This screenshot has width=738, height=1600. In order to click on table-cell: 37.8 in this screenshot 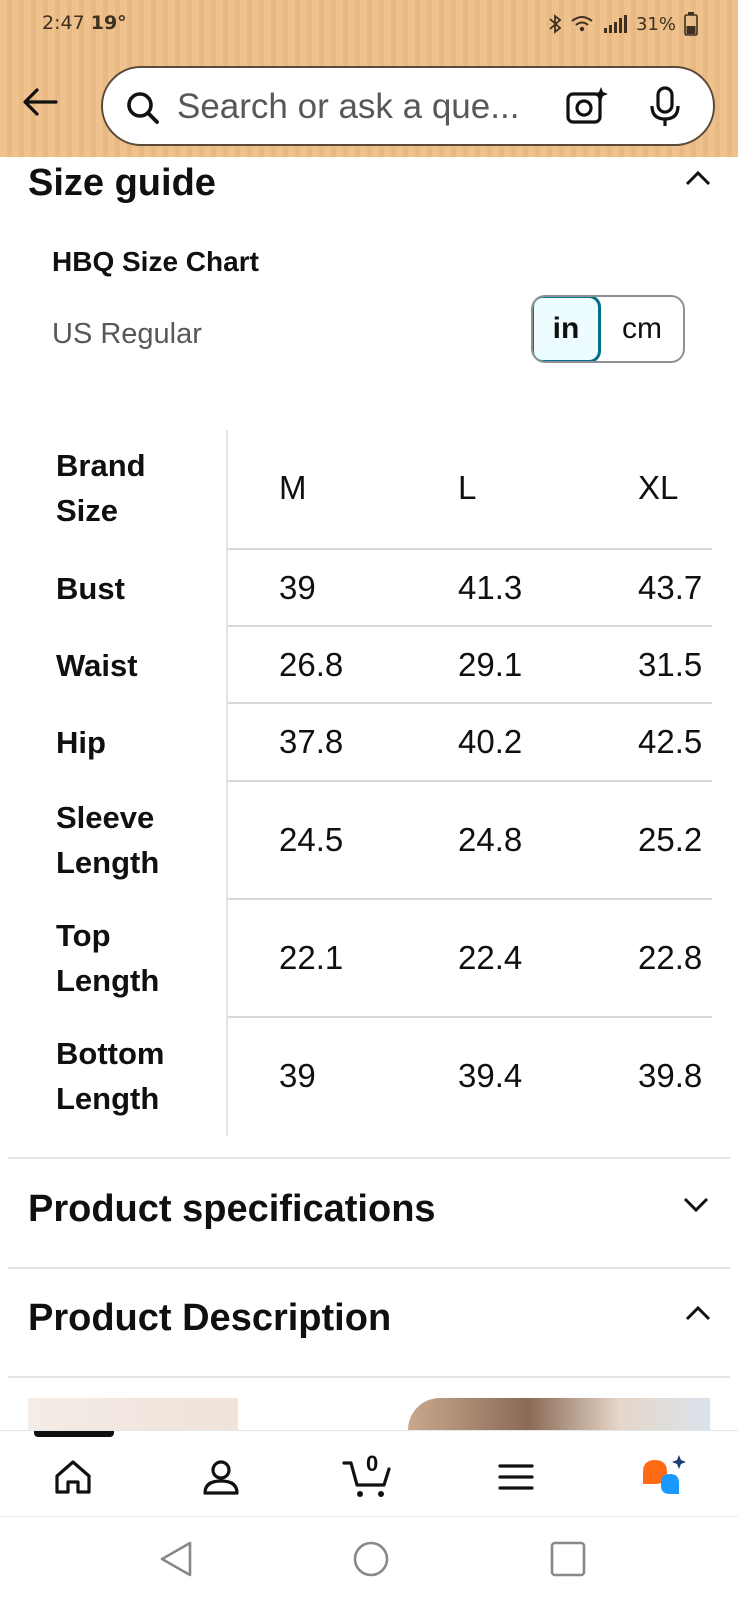, I will do `click(311, 741)`.